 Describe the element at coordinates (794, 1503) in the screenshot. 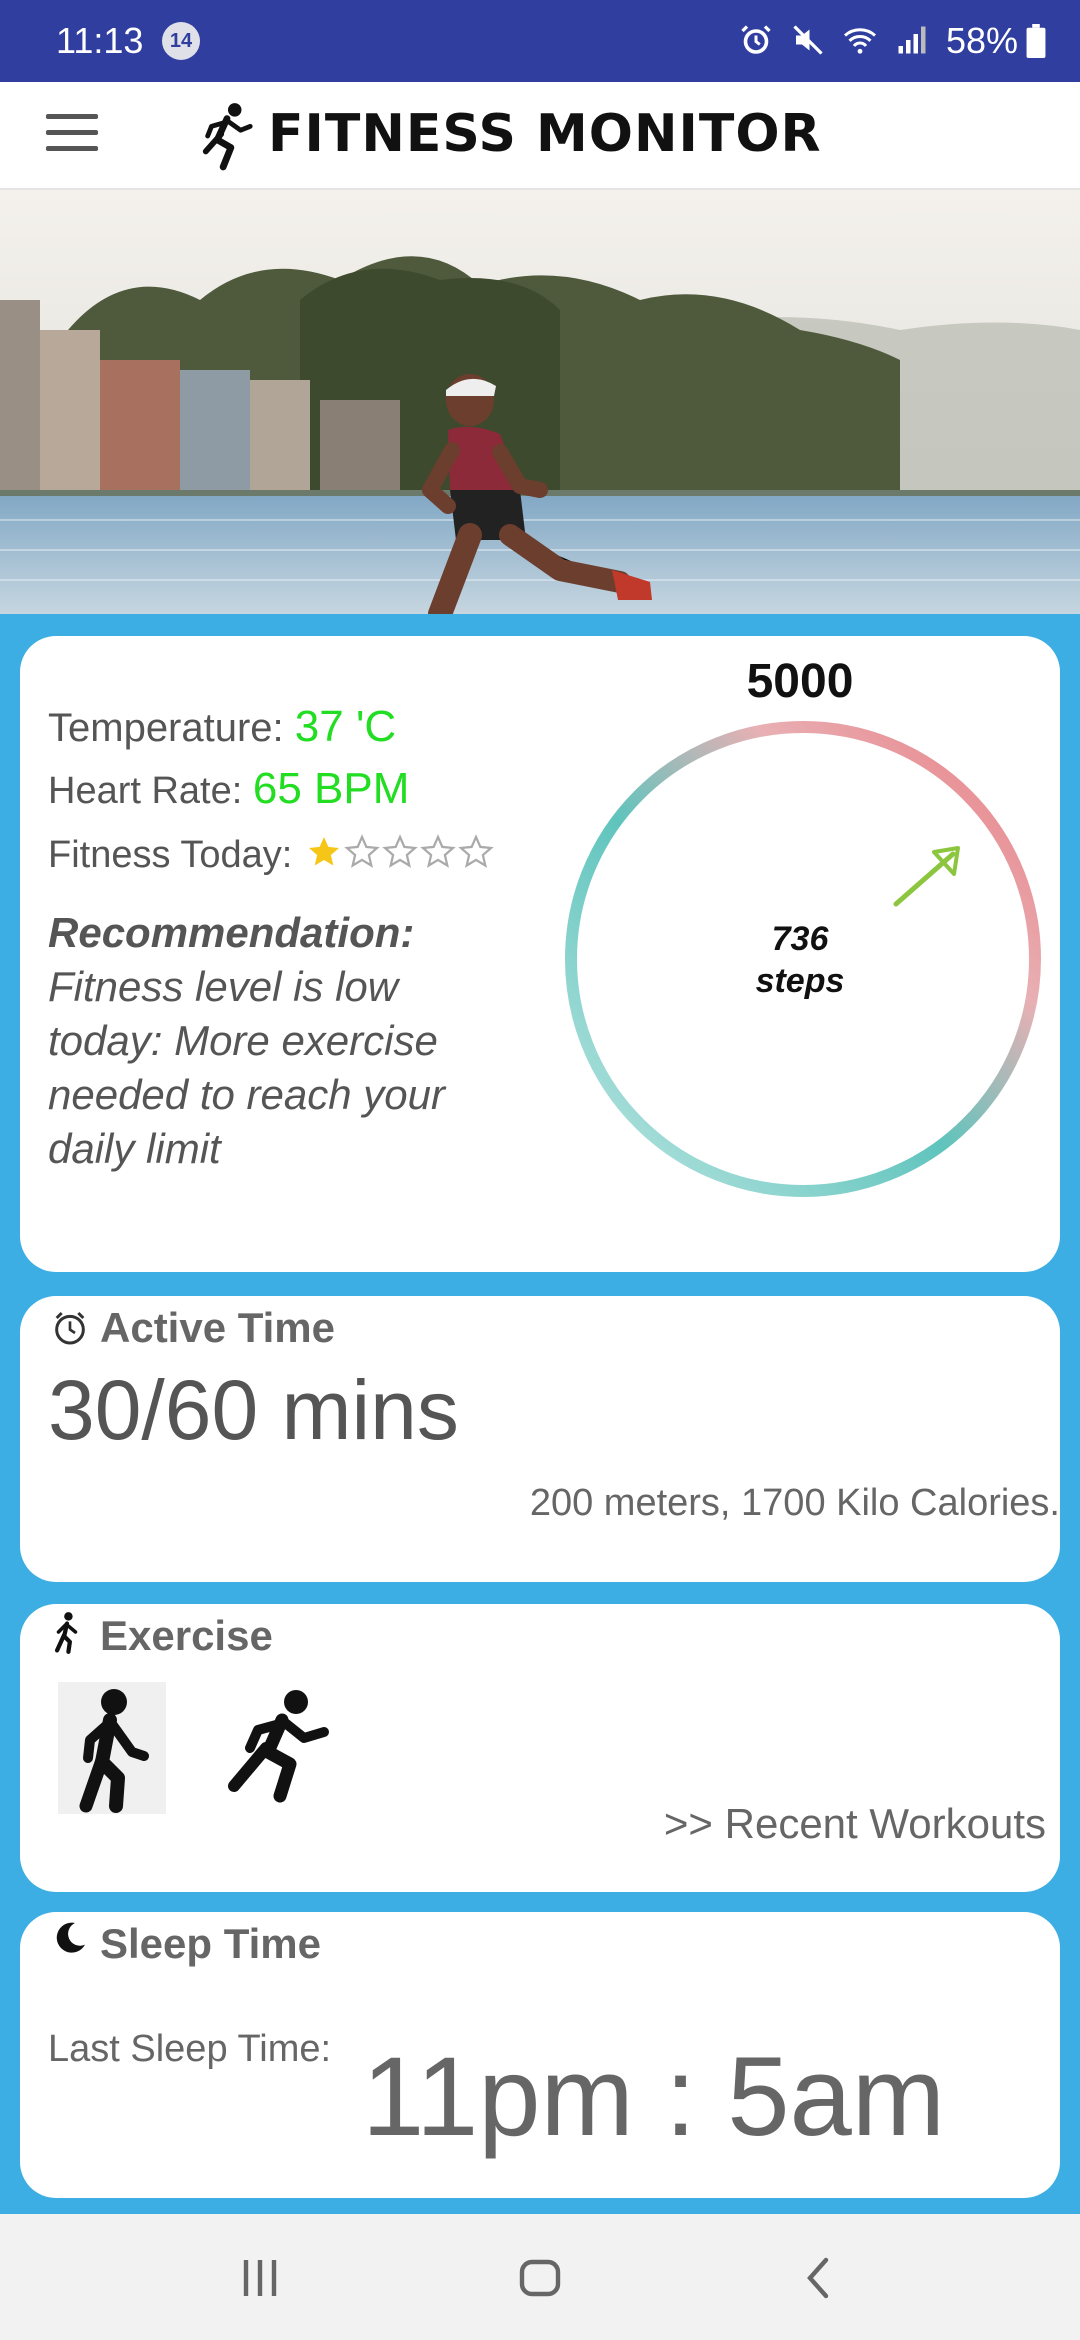

I see `active-time-details: 200 meters, 1700 Kilo Calories.` at that location.